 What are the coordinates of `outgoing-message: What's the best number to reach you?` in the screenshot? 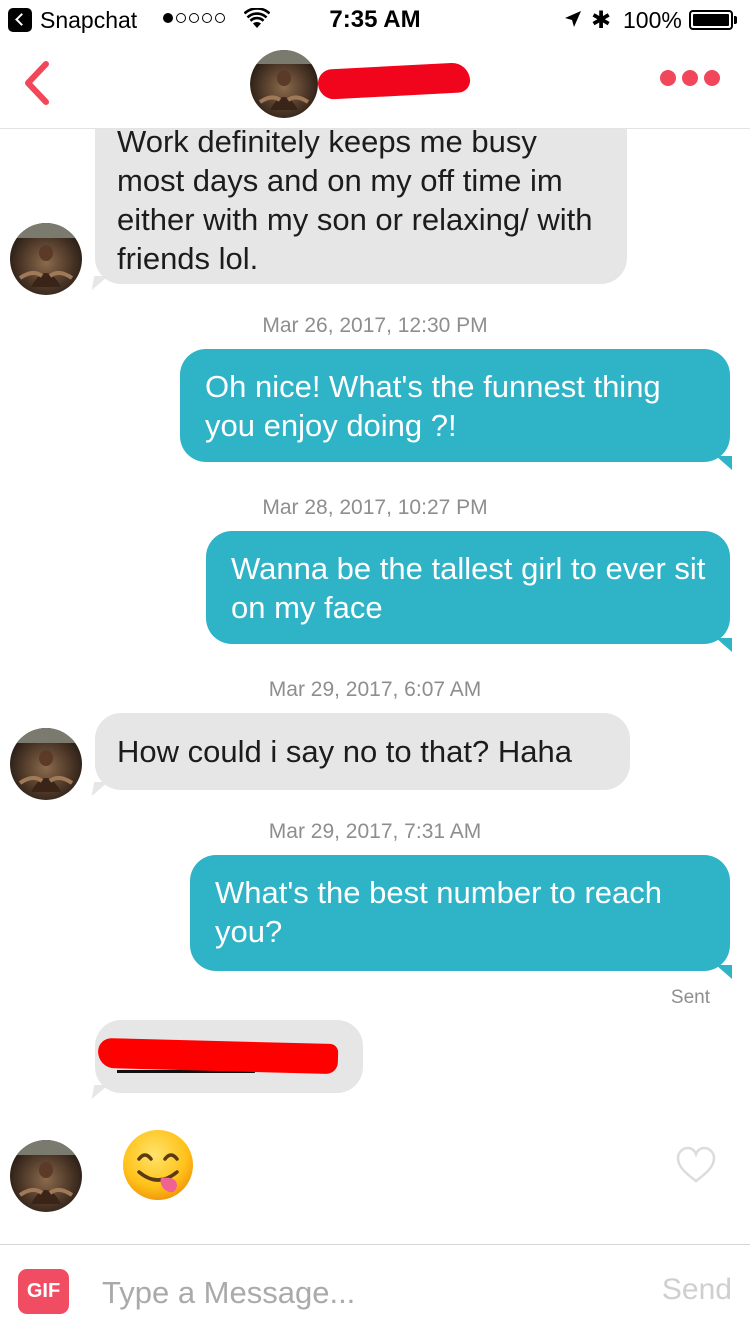 It's located at (461, 917).